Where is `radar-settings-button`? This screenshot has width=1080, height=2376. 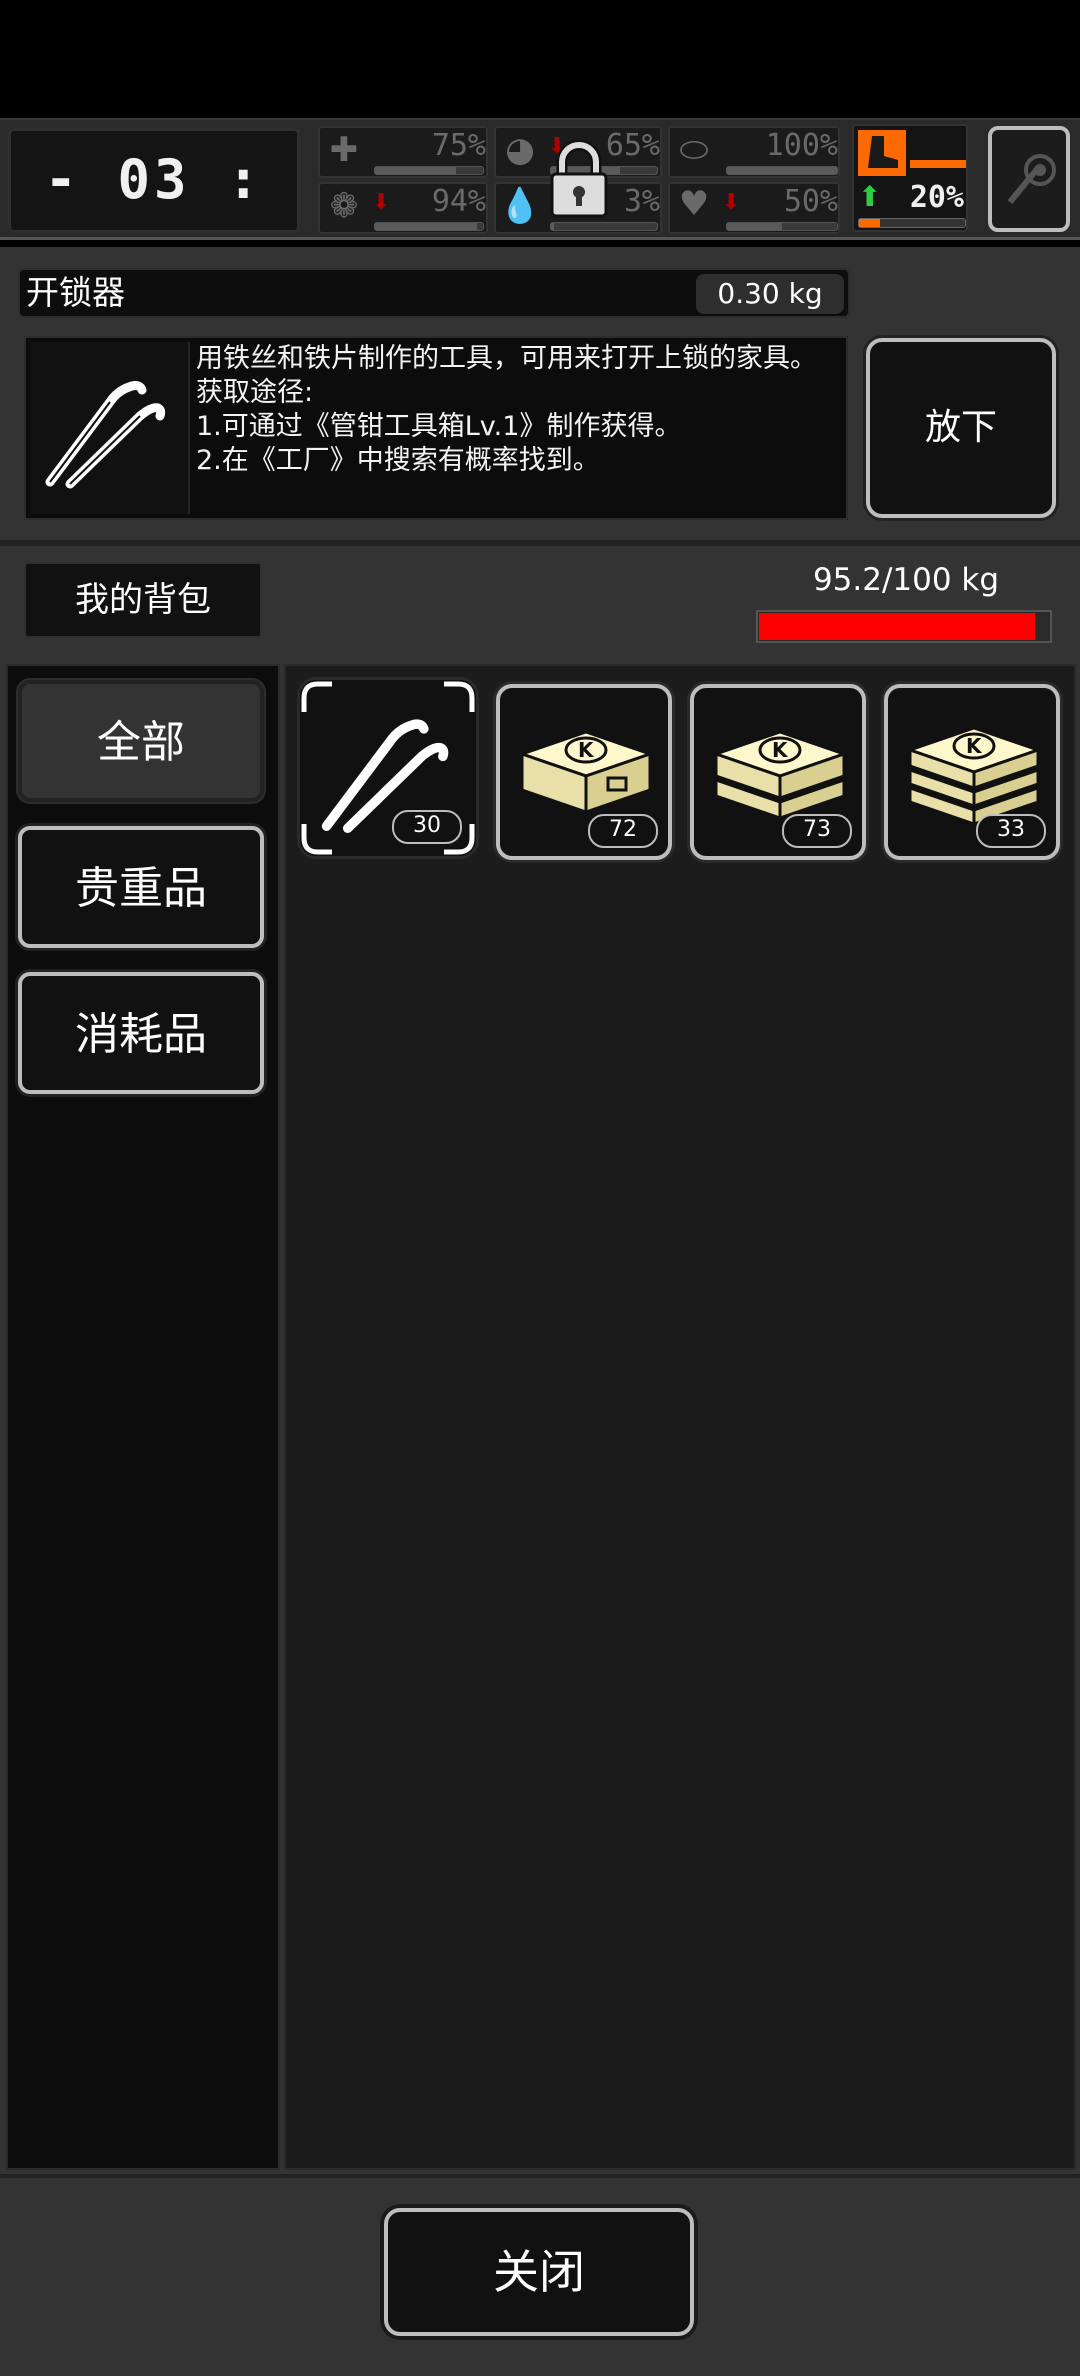 radar-settings-button is located at coordinates (1029, 179).